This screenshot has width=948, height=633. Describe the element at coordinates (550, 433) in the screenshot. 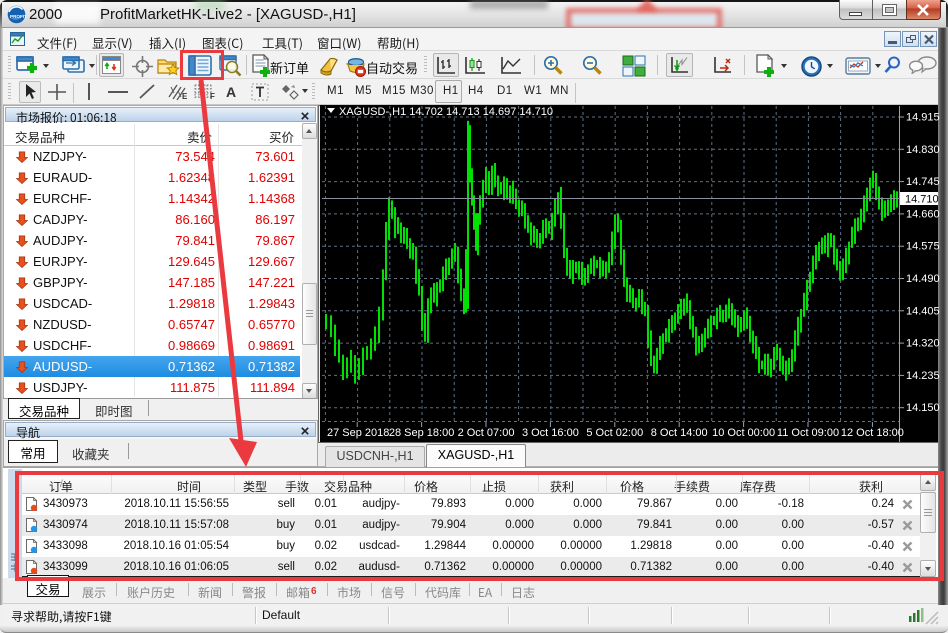

I see `svg-text: 3 Oct 16:00` at that location.